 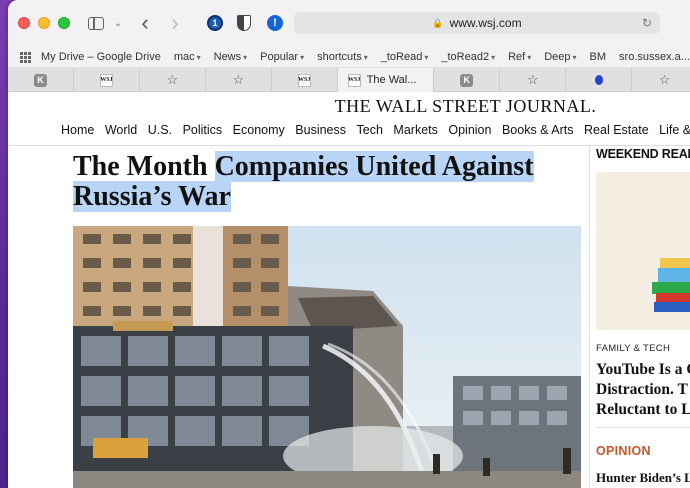 What do you see at coordinates (643, 478) in the screenshot?
I see `opinion-story-headline: Hunter Biden’s L` at bounding box center [643, 478].